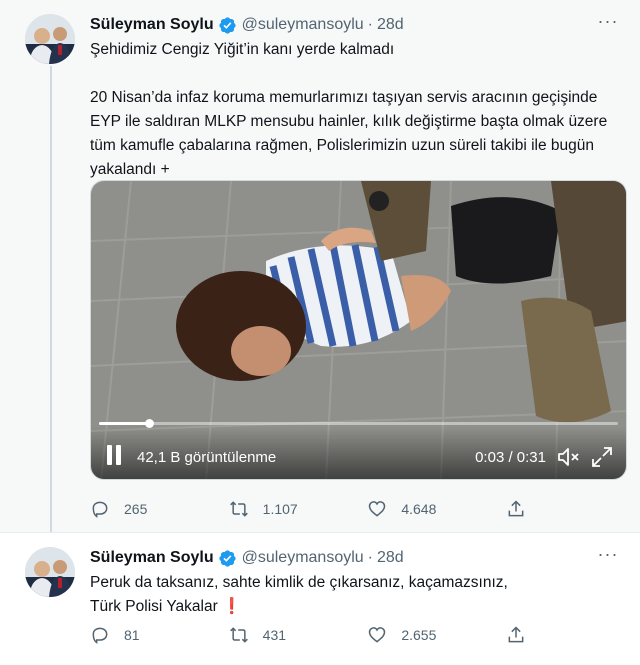  I want to click on like-button: 2.655, so click(436, 635).